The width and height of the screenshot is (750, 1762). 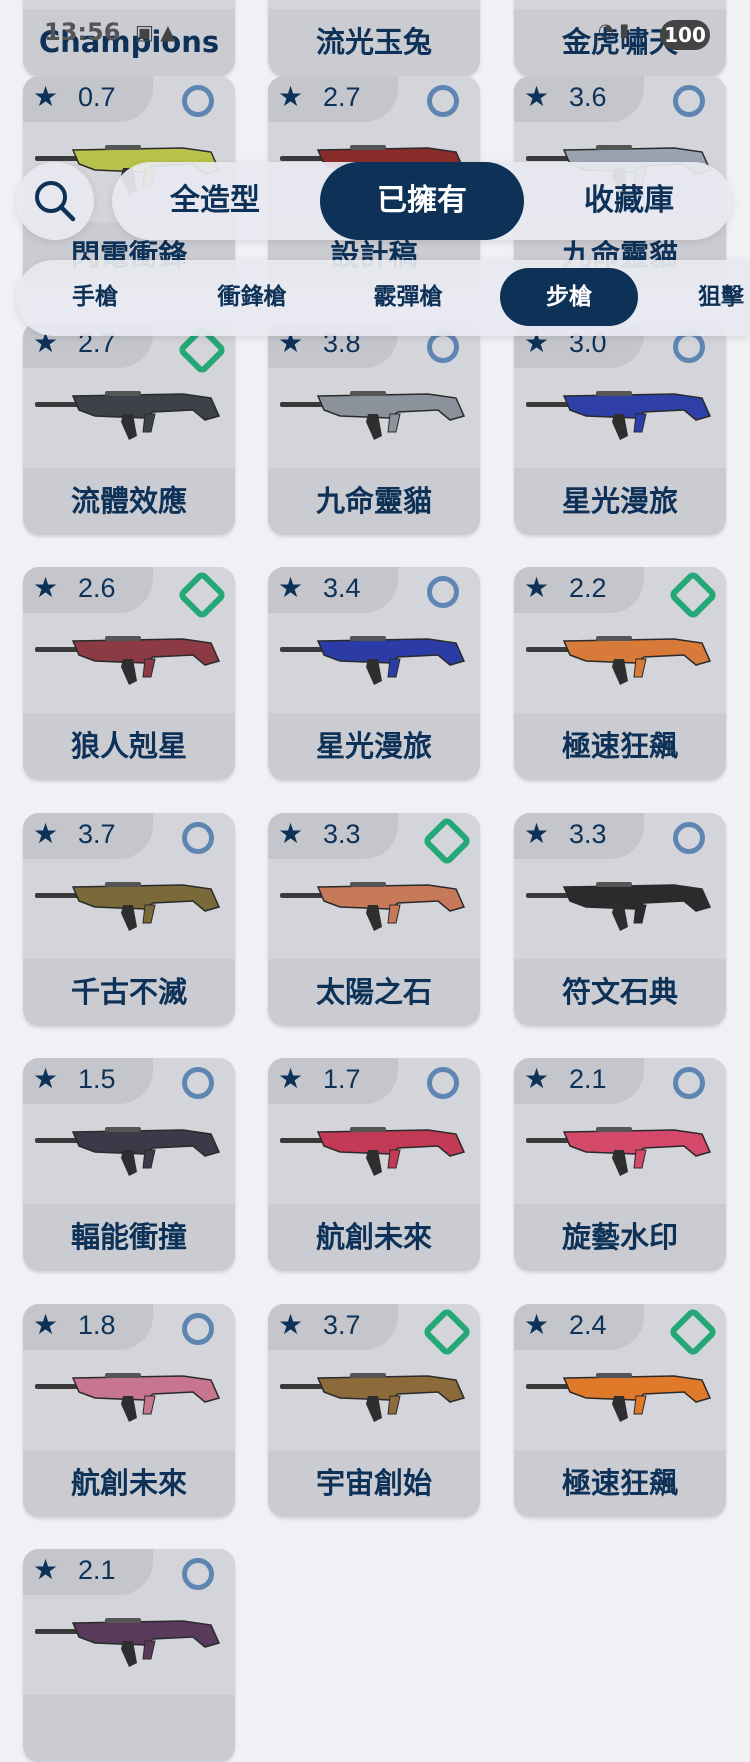 What do you see at coordinates (588, 588) in the screenshot?
I see `skin-rating: 2.2` at bounding box center [588, 588].